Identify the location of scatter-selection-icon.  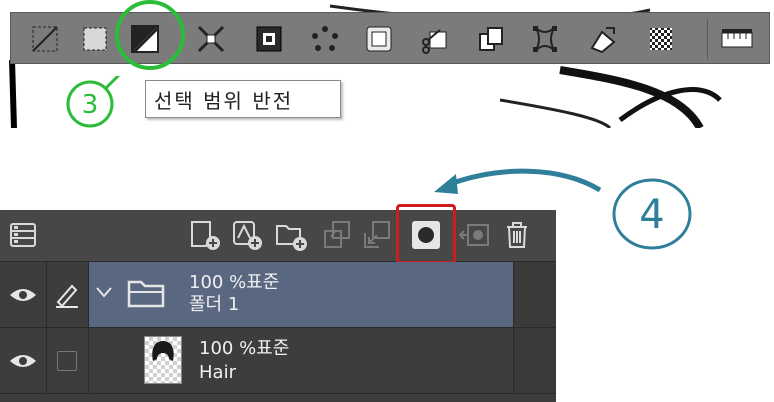
(325, 38).